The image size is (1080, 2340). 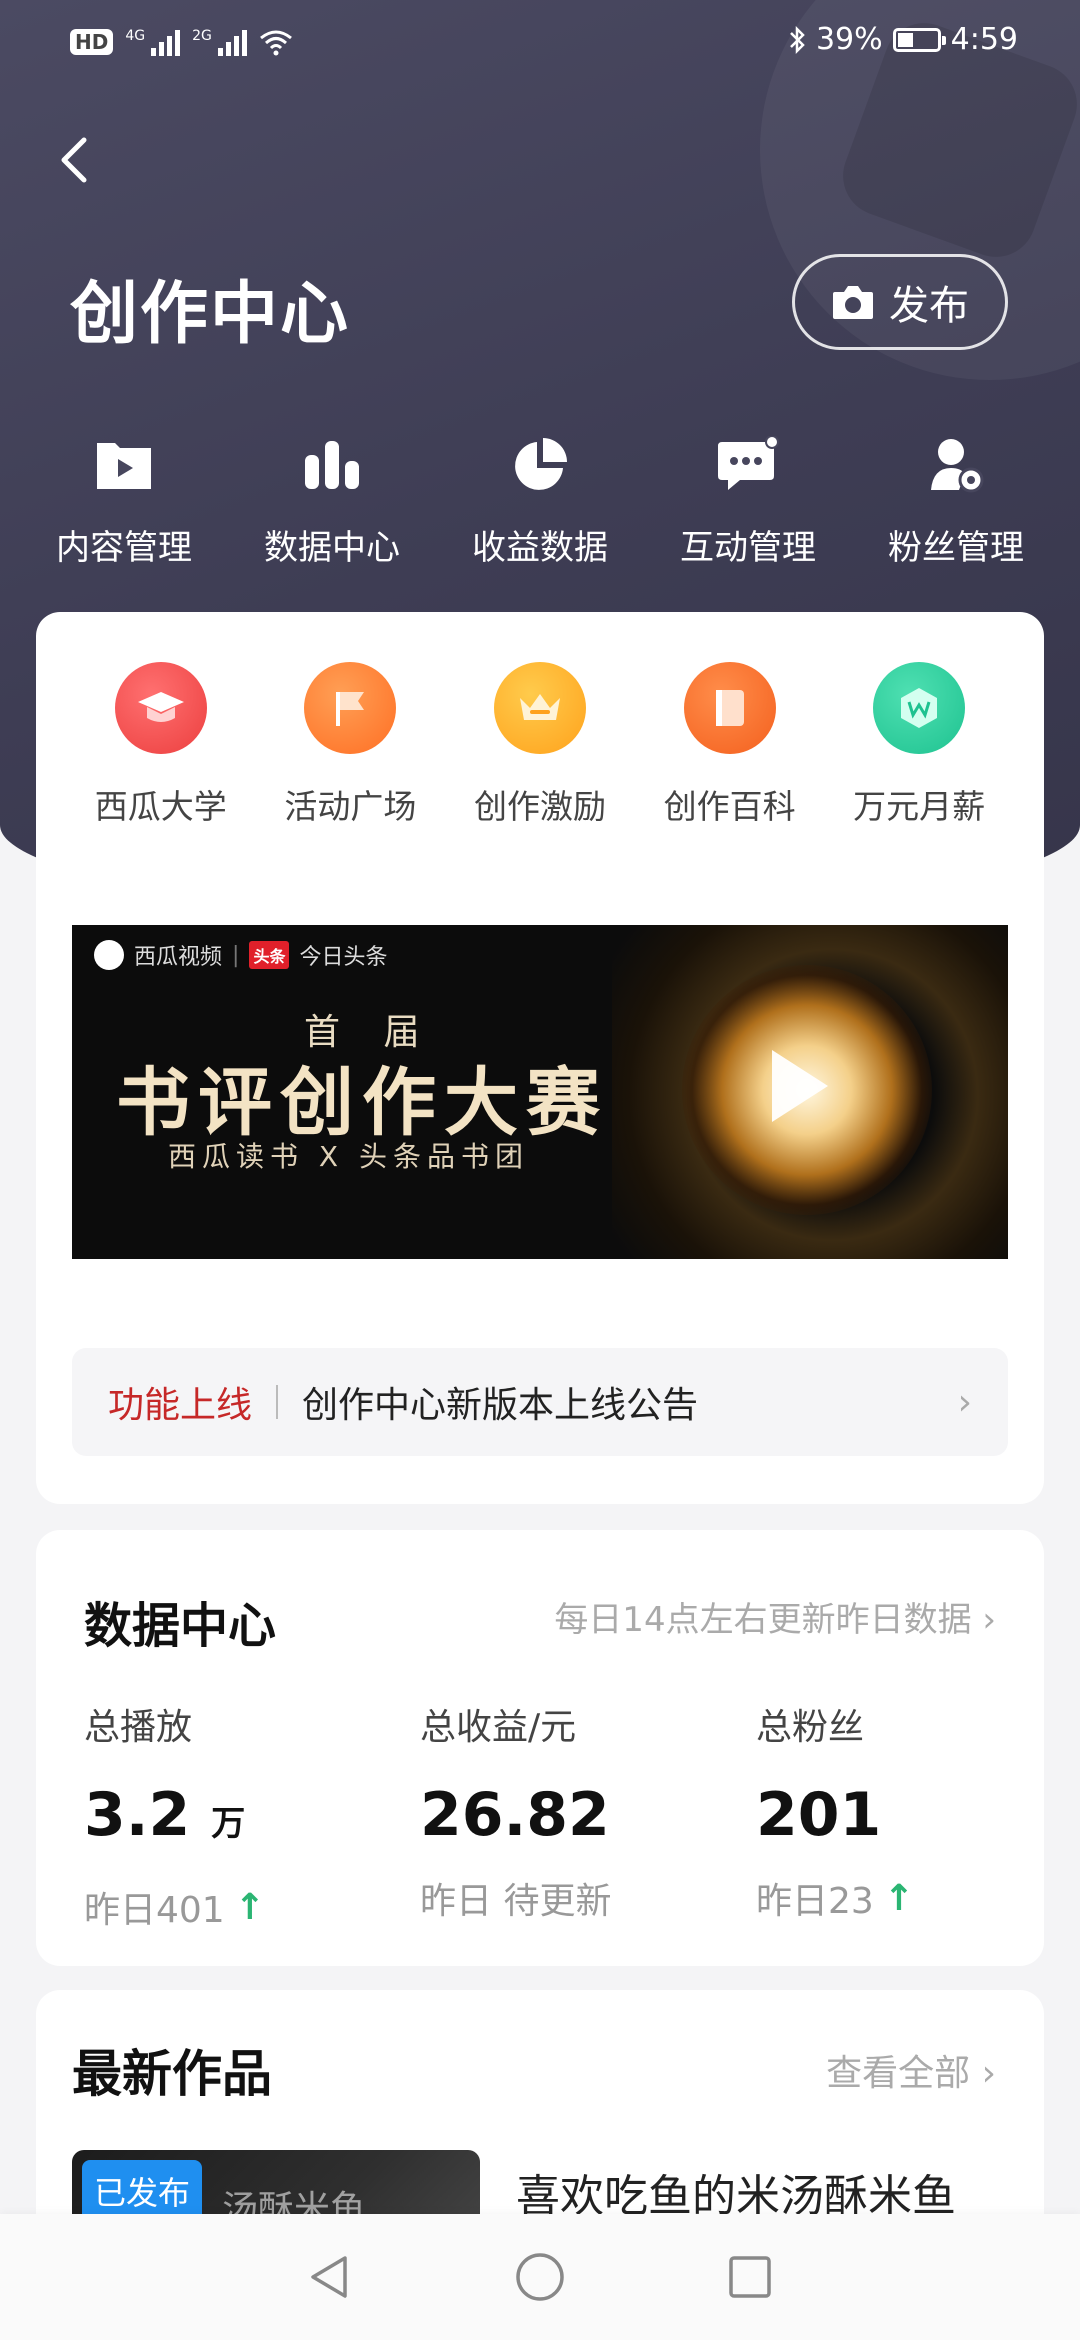 What do you see at coordinates (853, 302) in the screenshot?
I see `camera-icon` at bounding box center [853, 302].